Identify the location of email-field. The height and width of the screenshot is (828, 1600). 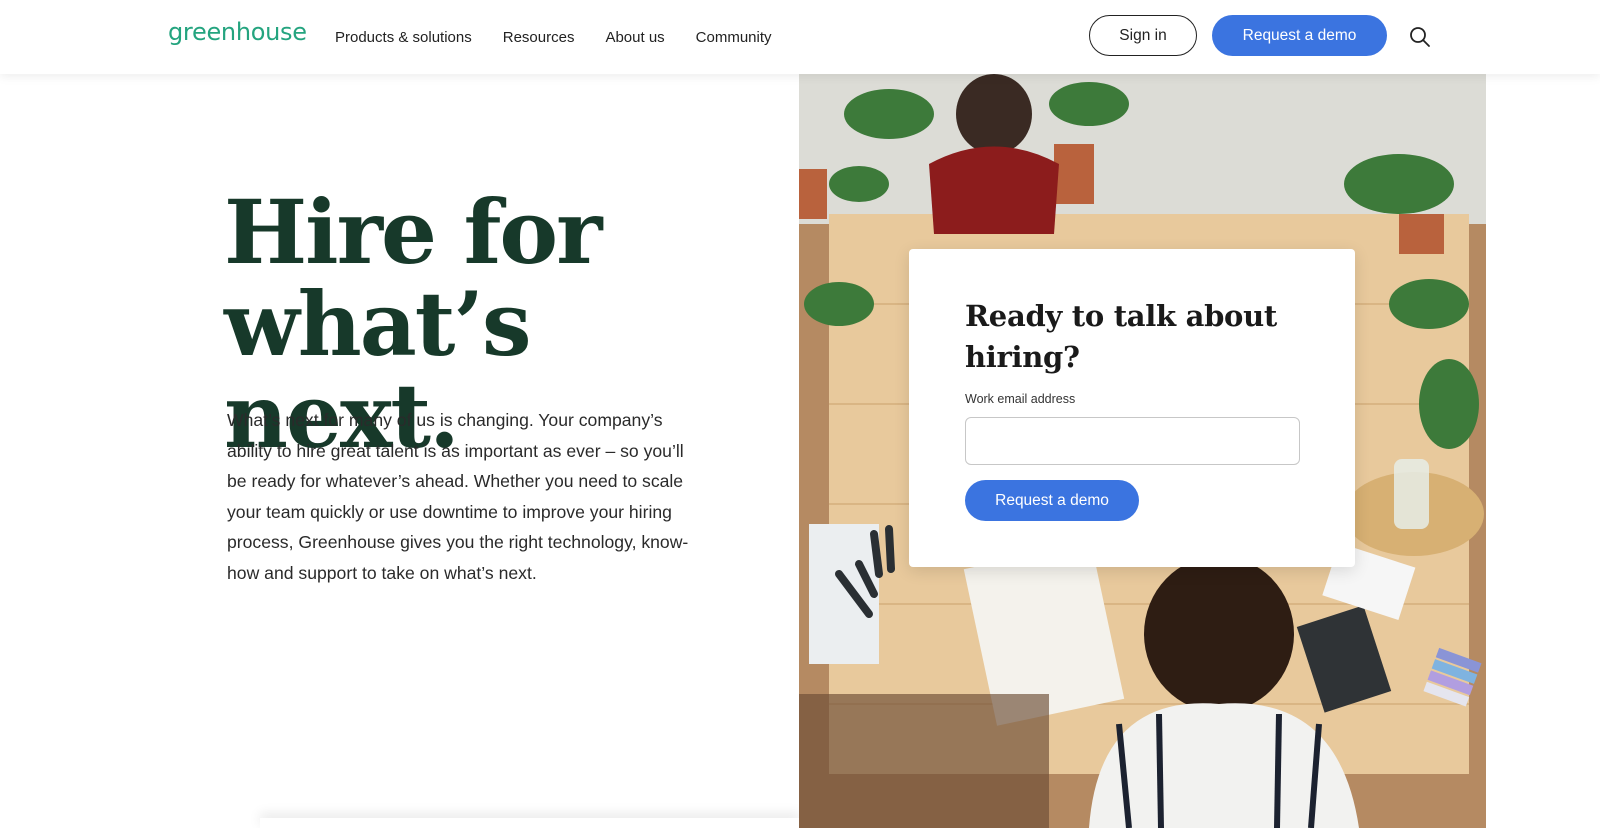
(1132, 441).